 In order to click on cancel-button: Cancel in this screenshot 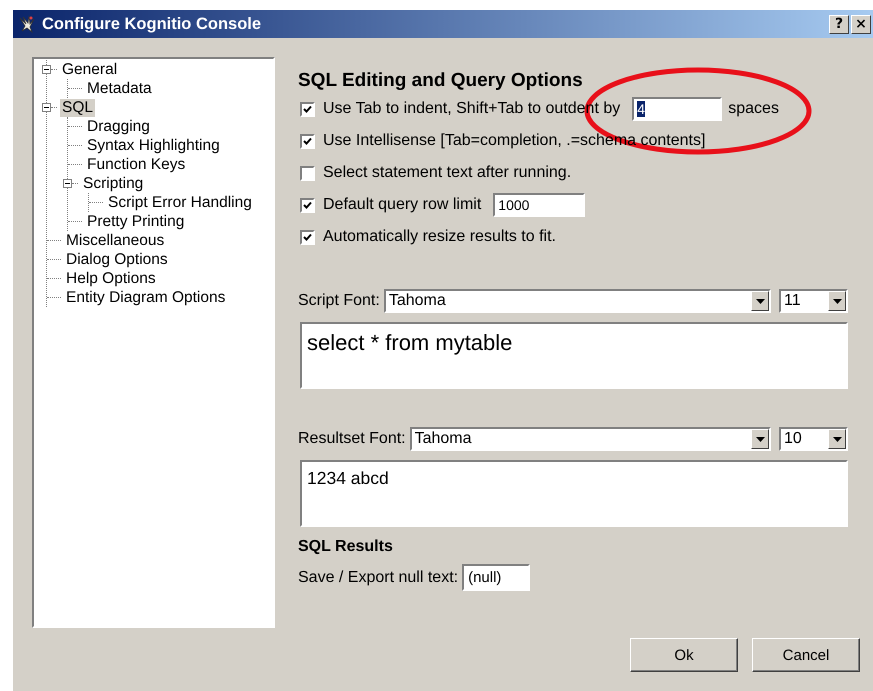, I will do `click(806, 655)`.